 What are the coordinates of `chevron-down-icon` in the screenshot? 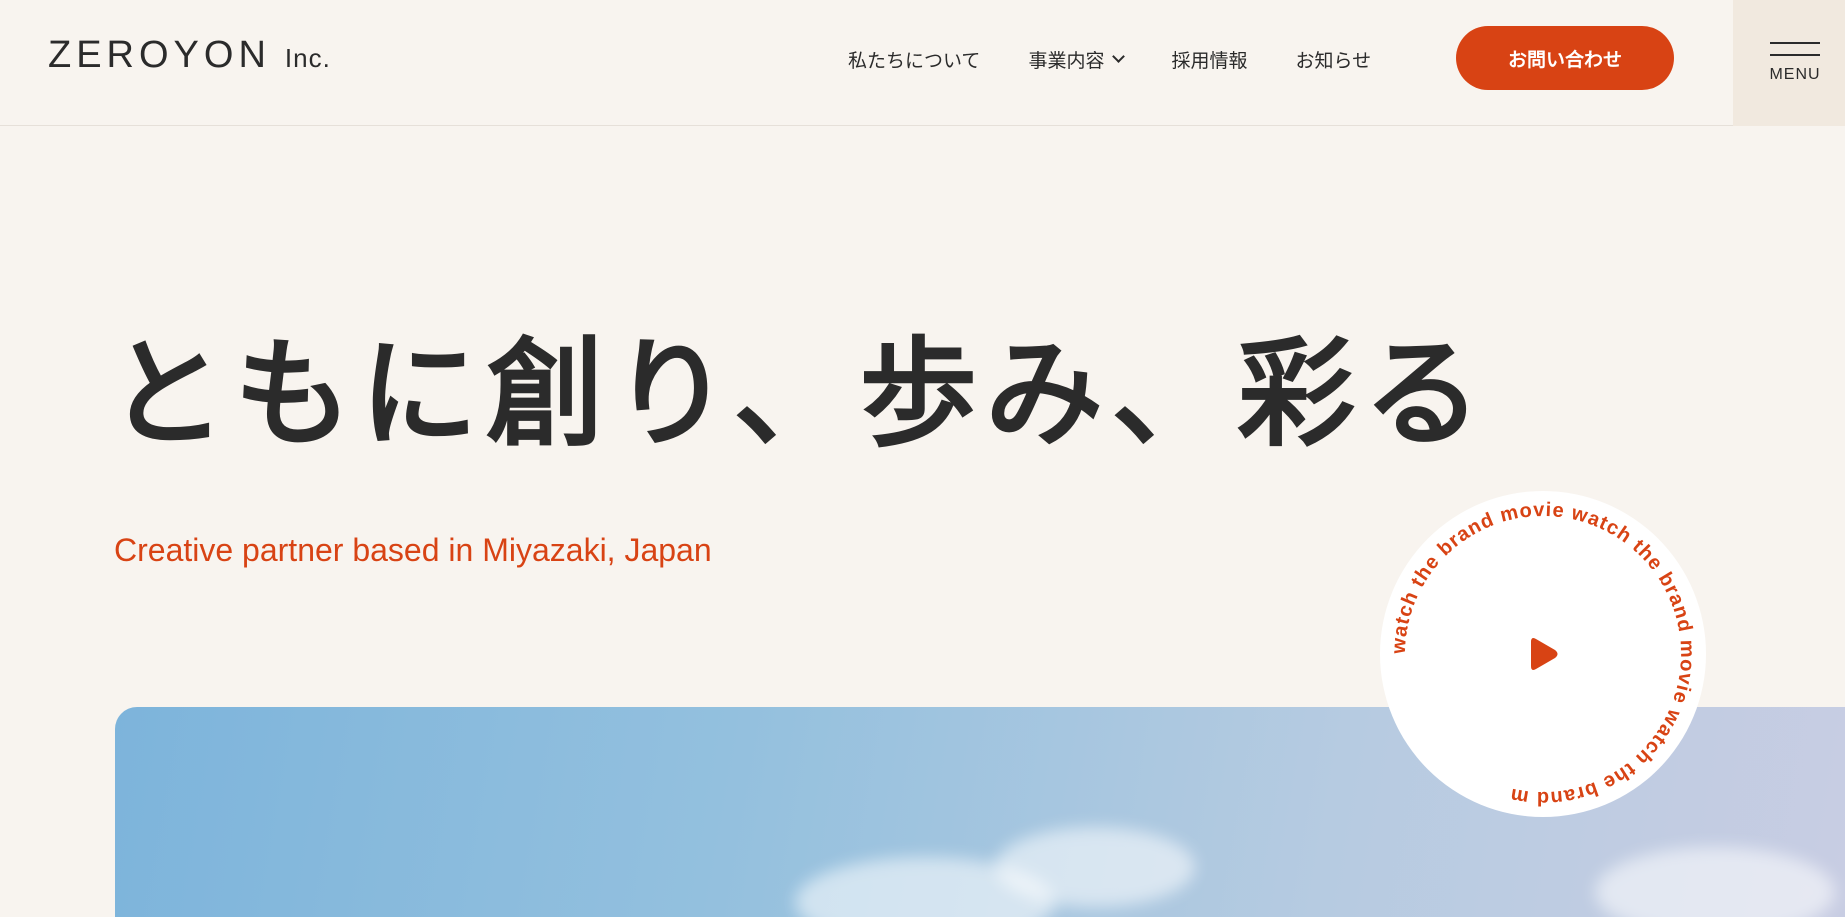 It's located at (1119, 56).